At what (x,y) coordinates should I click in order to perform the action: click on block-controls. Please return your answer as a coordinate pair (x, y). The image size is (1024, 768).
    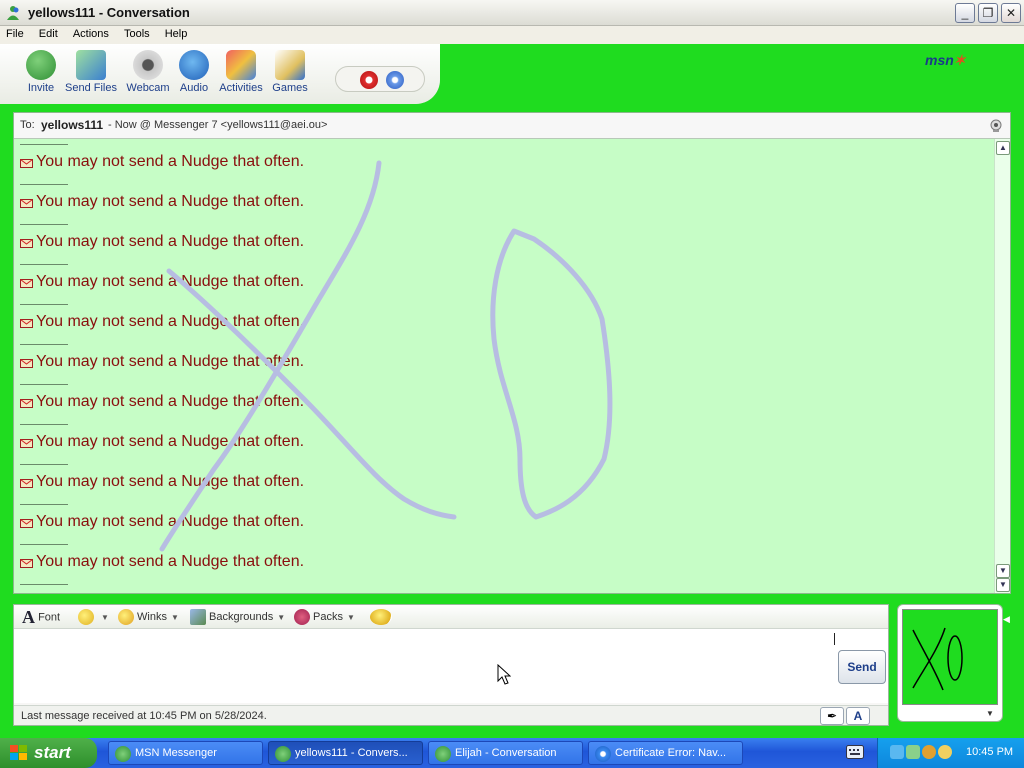
    Looking at the image, I should click on (380, 79).